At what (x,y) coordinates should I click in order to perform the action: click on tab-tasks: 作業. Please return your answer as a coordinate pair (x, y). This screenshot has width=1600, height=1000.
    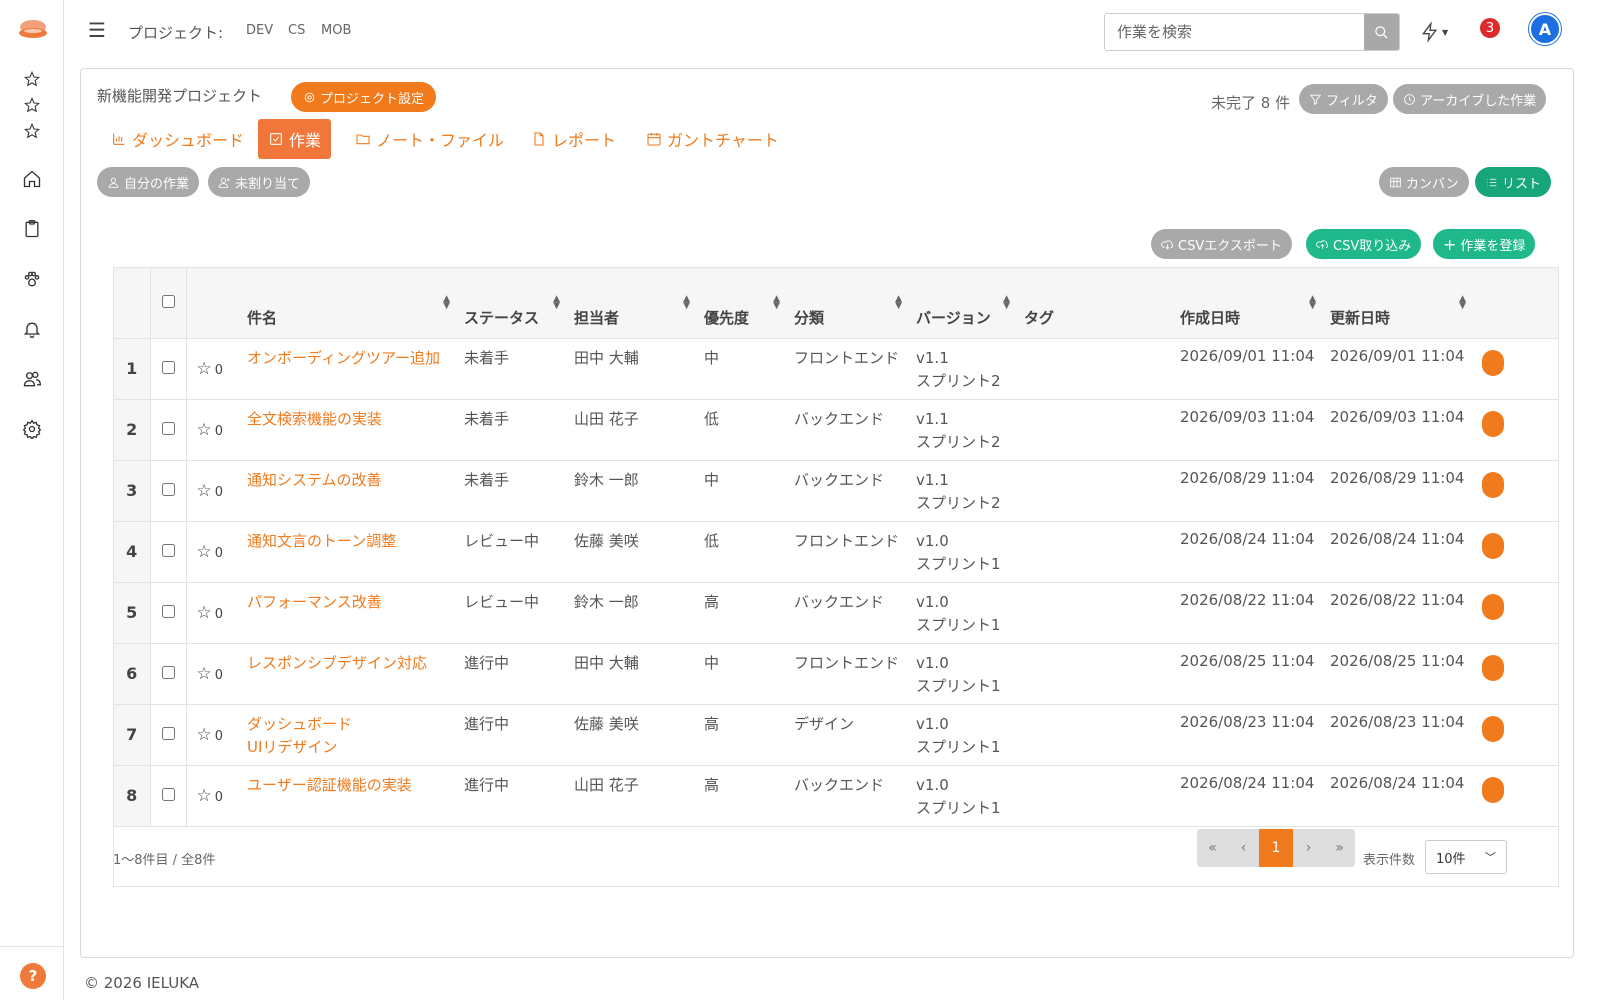
    Looking at the image, I should click on (295, 139).